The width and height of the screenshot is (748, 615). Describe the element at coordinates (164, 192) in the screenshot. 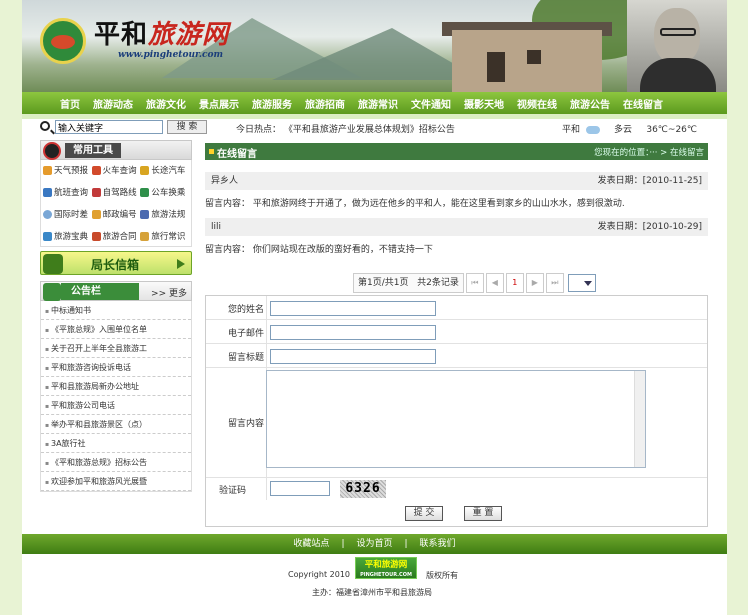

I see `tool-transit: 公车换乘` at that location.